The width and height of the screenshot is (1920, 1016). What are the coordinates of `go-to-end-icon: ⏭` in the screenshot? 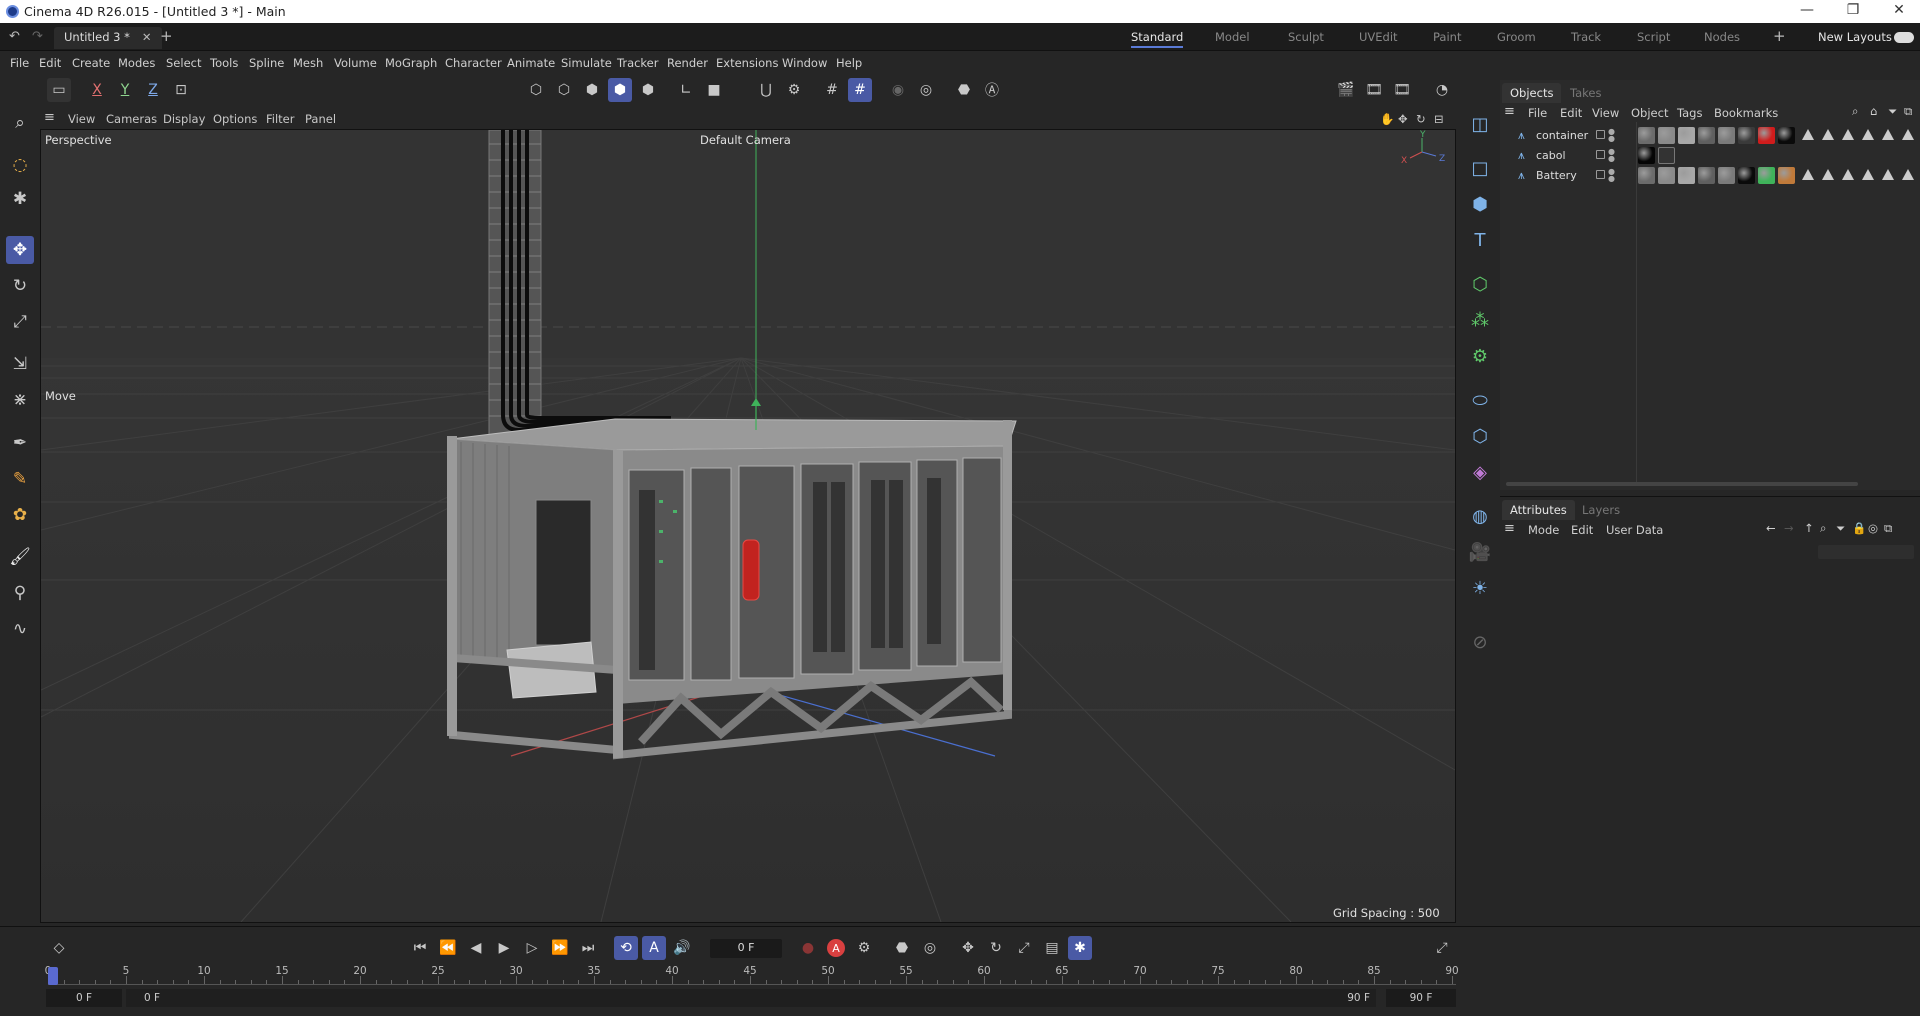 It's located at (588, 948).